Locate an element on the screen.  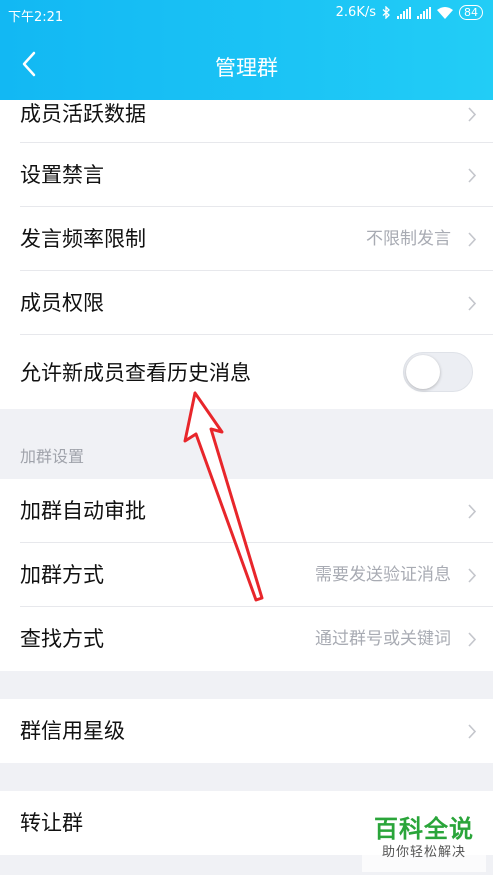
toggle-knob is located at coordinates (423, 372).